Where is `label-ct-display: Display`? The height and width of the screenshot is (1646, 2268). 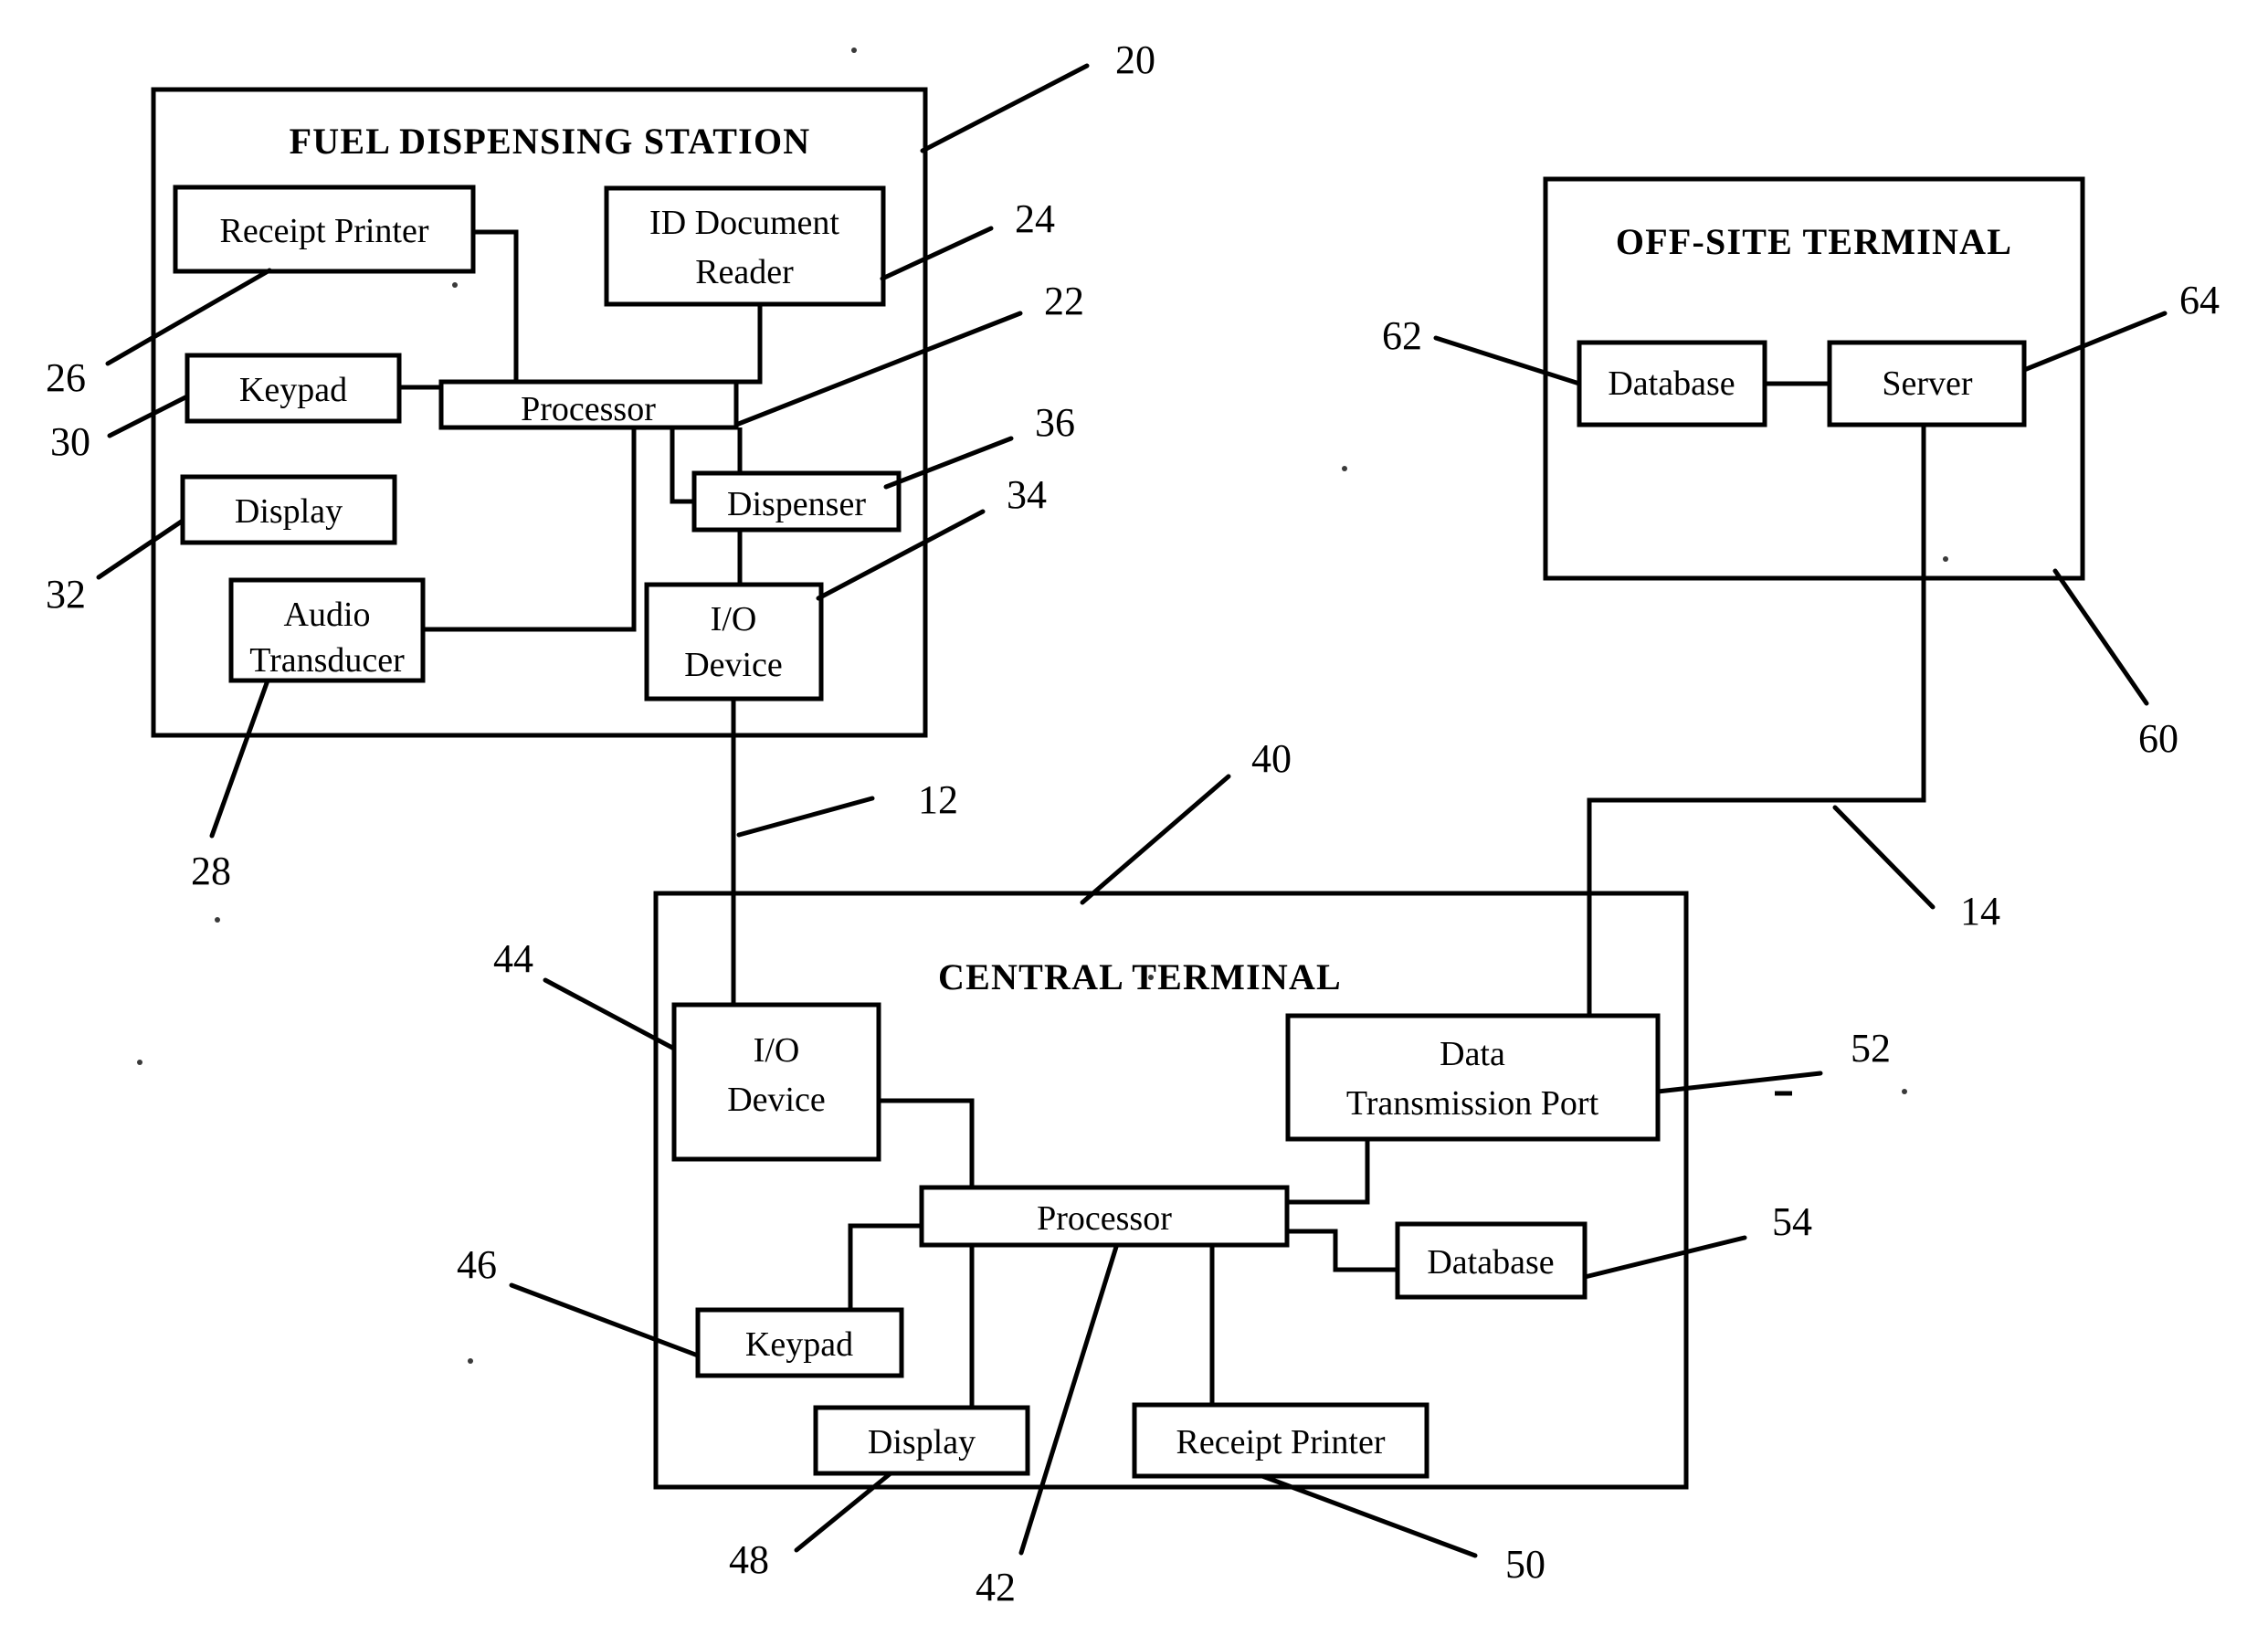 label-ct-display: Display is located at coordinates (922, 1442).